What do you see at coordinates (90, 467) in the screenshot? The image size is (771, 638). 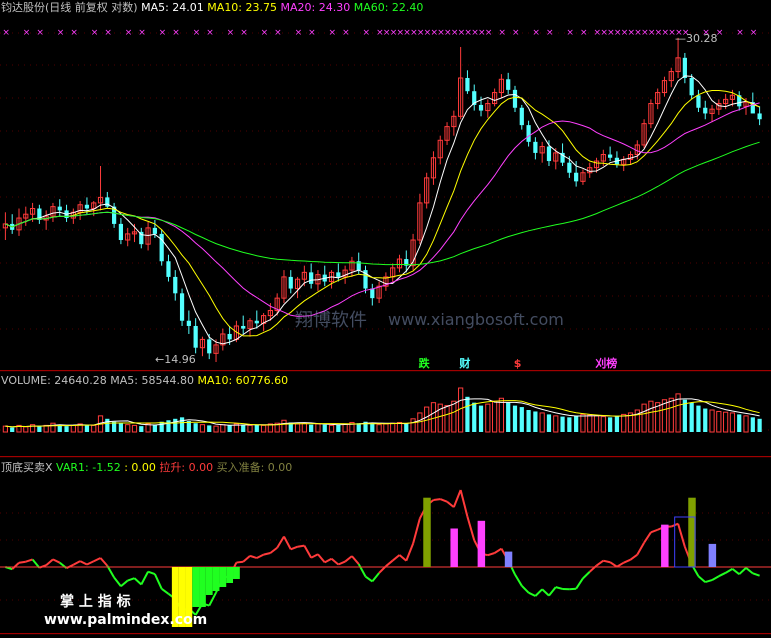 I see `legend-item: VAR1: -1.52` at bounding box center [90, 467].